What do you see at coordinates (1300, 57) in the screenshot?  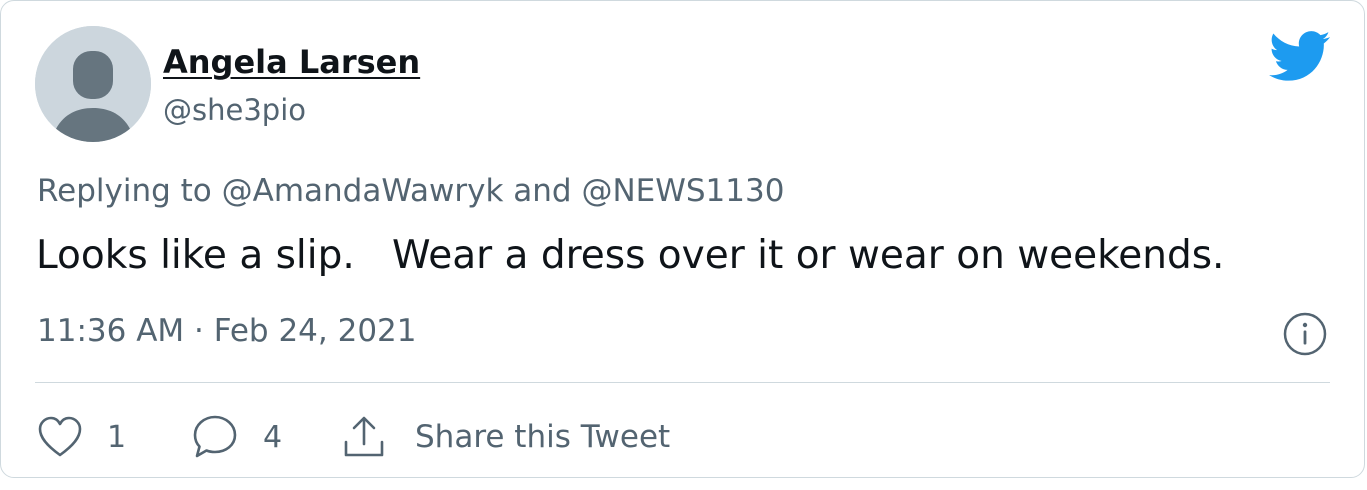 I see `twitter-bird-icon` at bounding box center [1300, 57].